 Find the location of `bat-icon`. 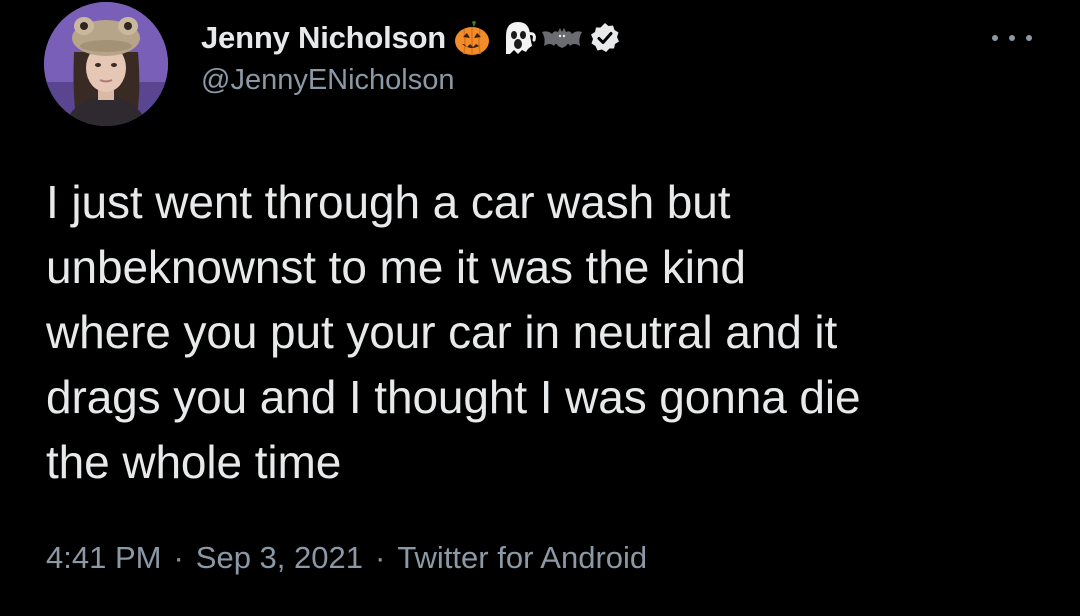

bat-icon is located at coordinates (562, 38).